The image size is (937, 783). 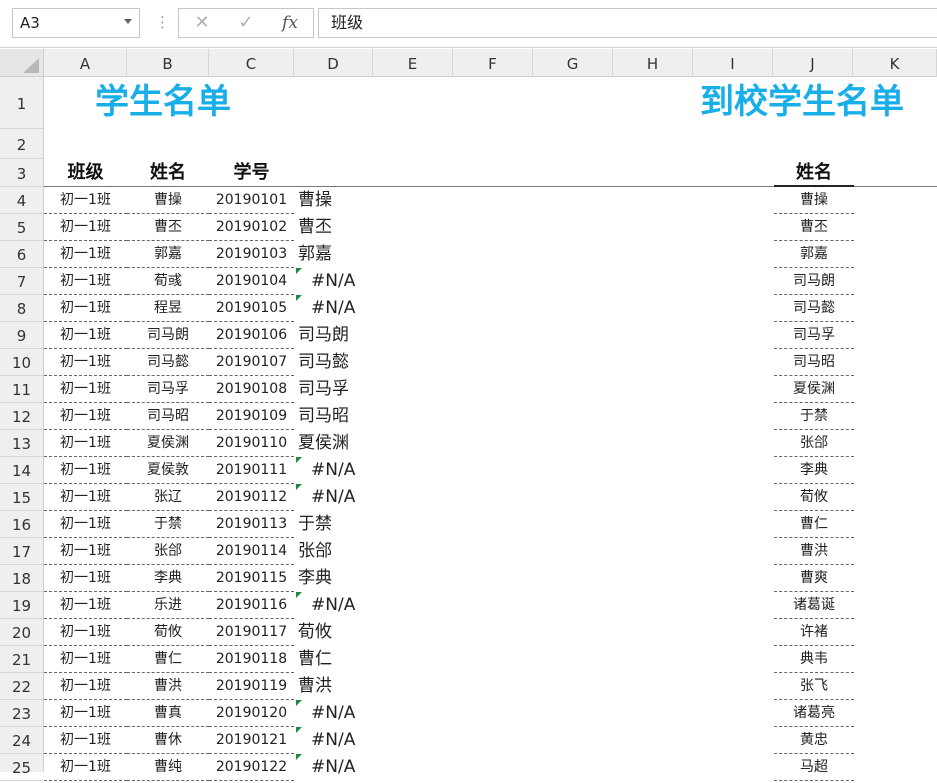 I want to click on cell-lookup-result: 荀攸, so click(x=352, y=632).